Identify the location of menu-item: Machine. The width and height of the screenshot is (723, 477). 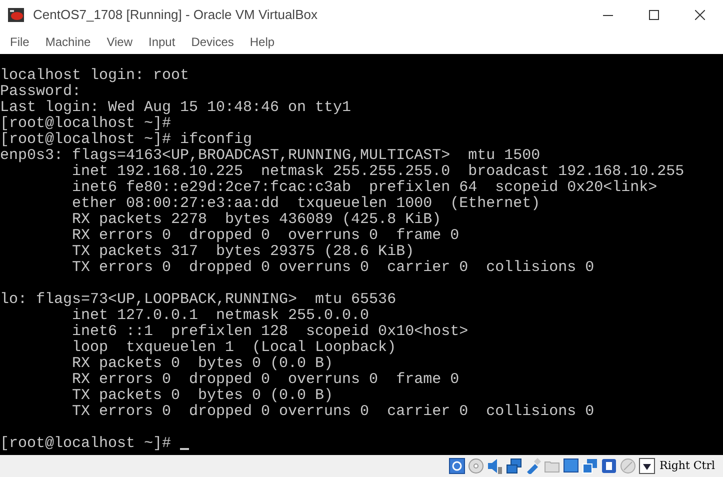
(68, 42).